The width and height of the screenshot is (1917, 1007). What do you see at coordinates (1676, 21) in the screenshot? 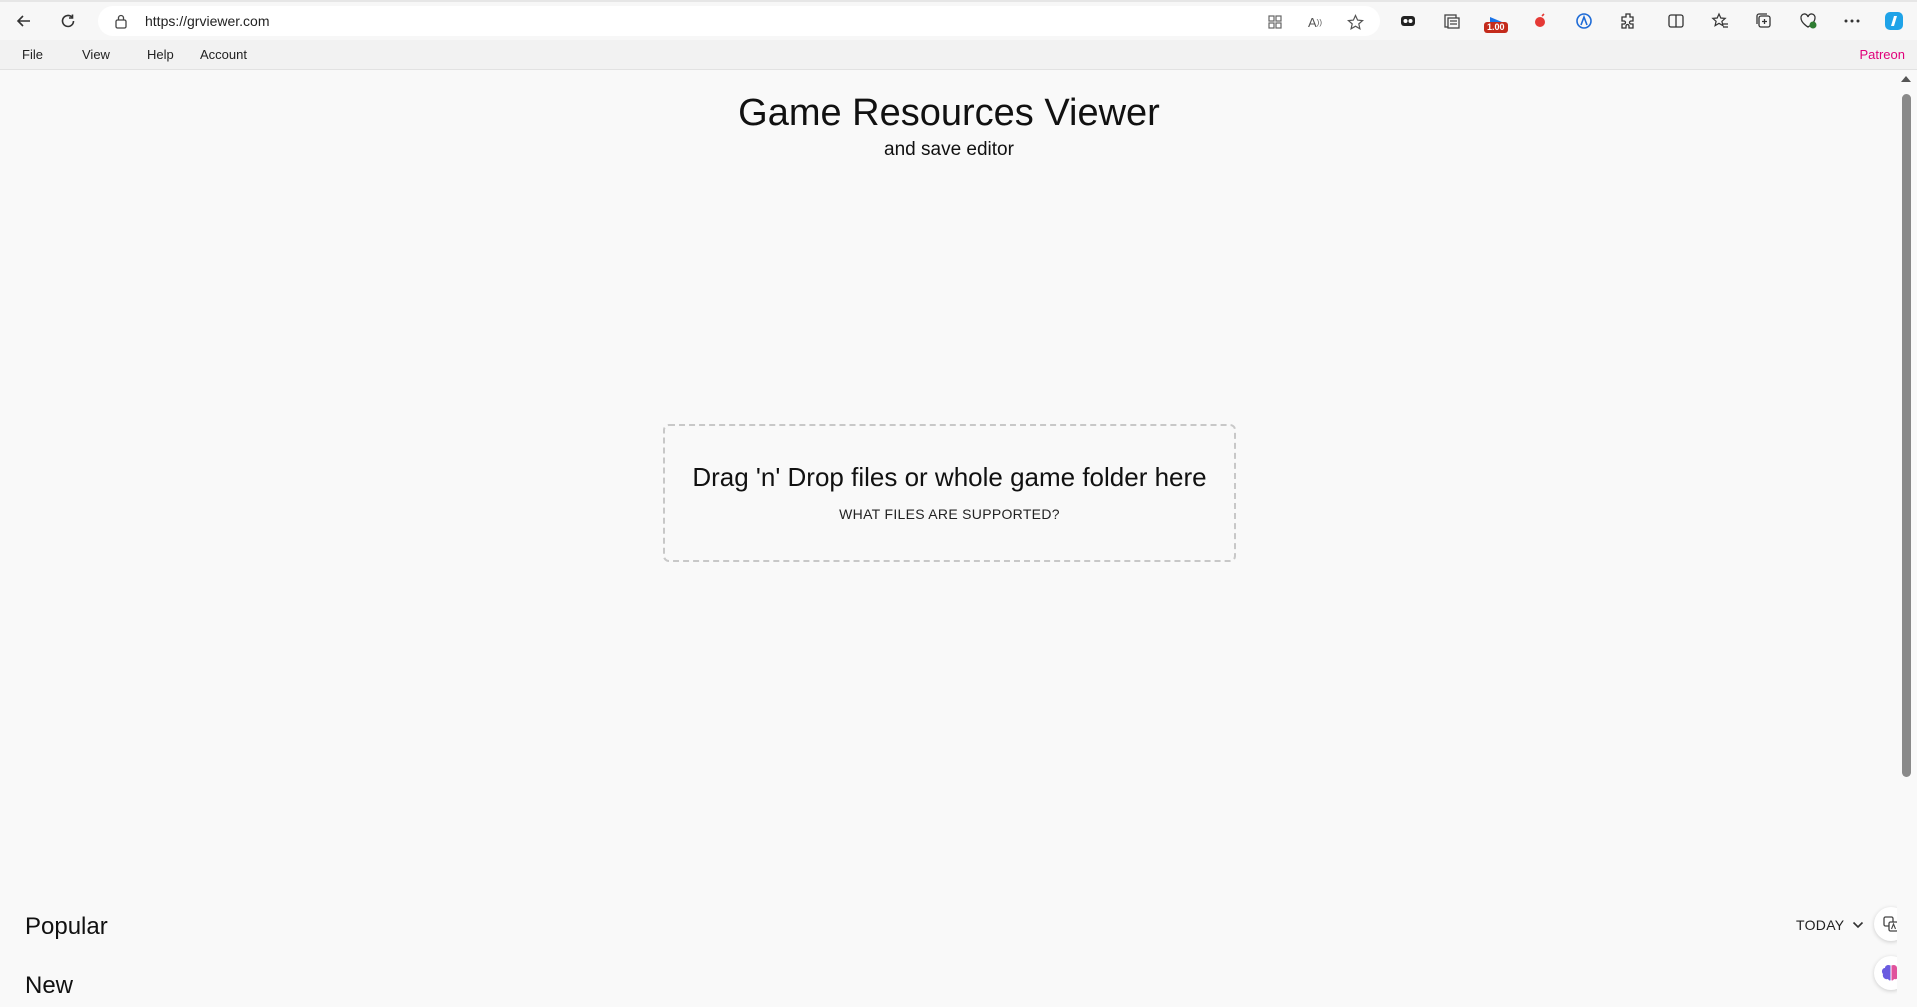
I see `split-screen-icon` at bounding box center [1676, 21].